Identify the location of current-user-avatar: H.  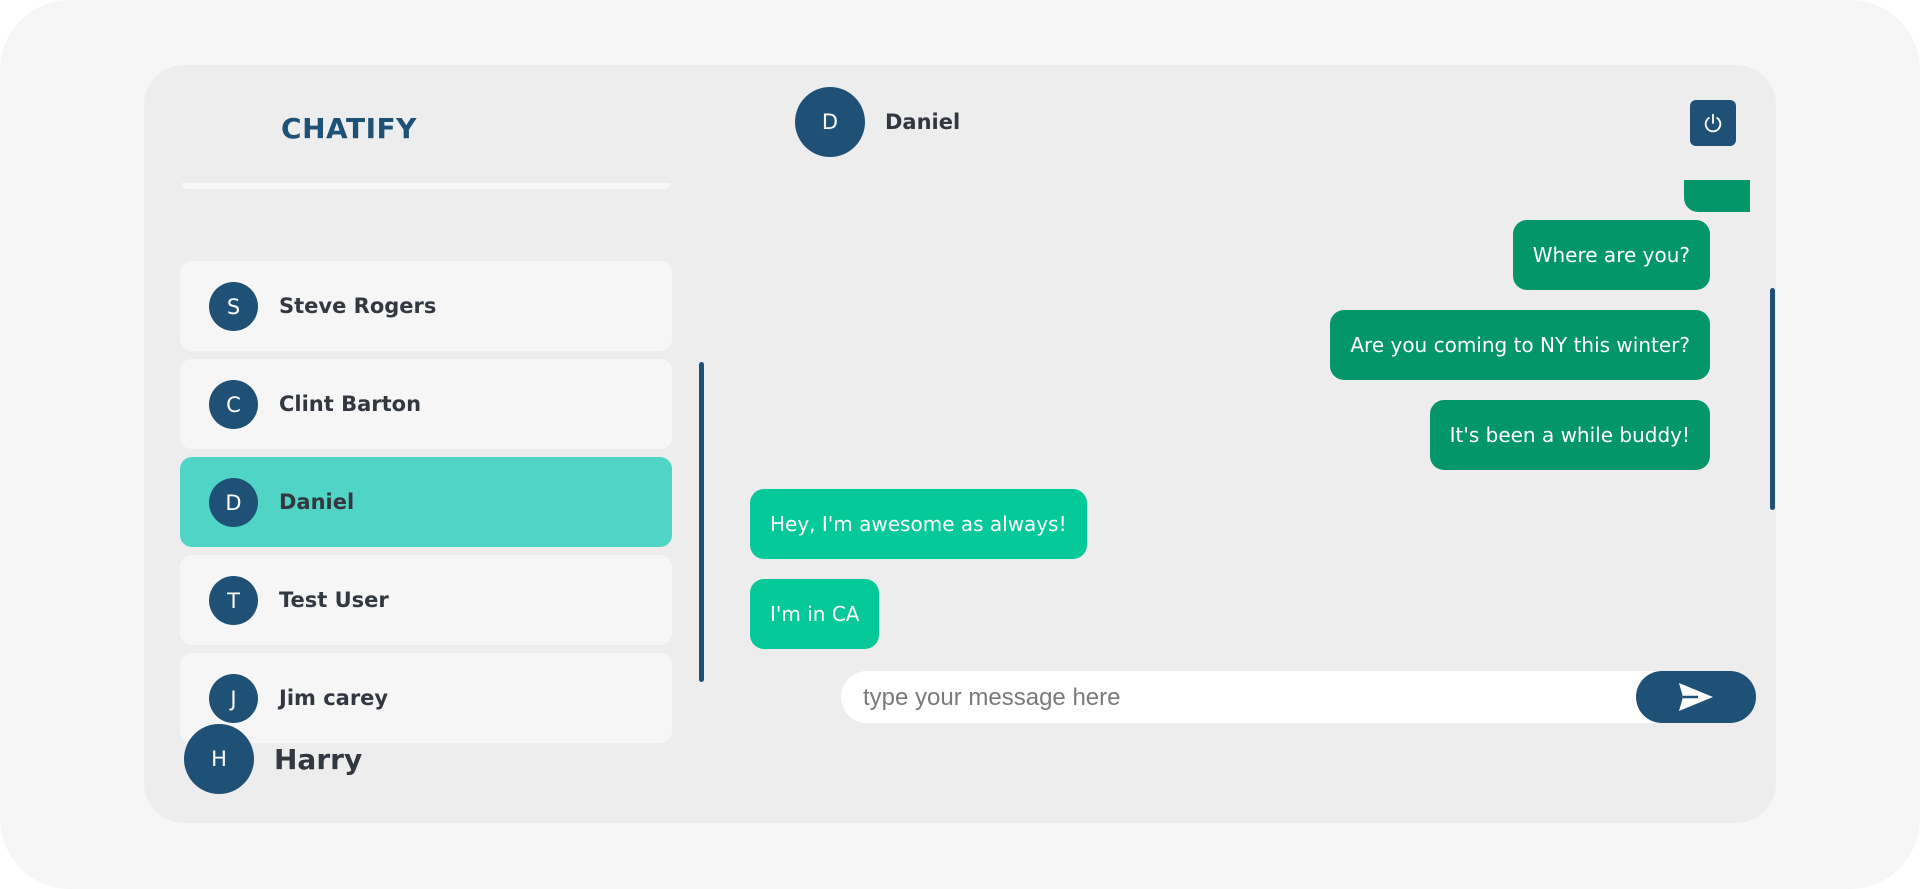
(219, 759).